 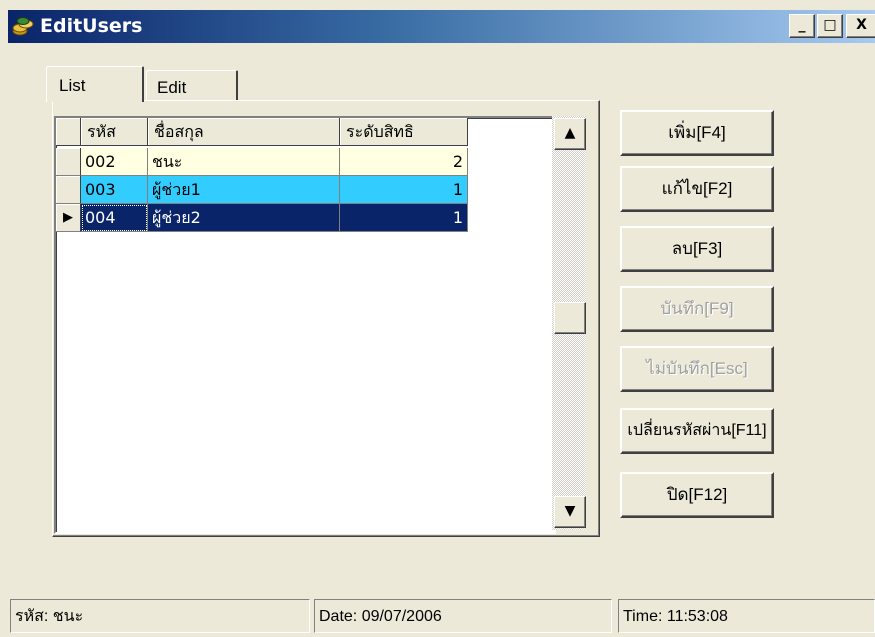 I want to click on minimize-icon: _, so click(x=802, y=25).